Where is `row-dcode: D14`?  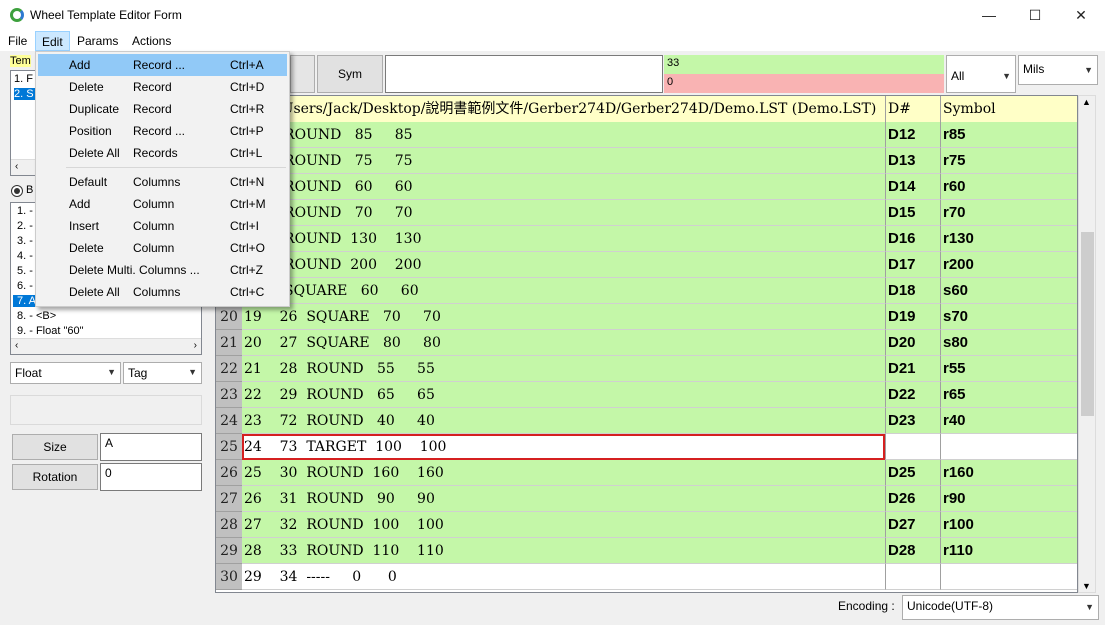
row-dcode: D14 is located at coordinates (912, 187).